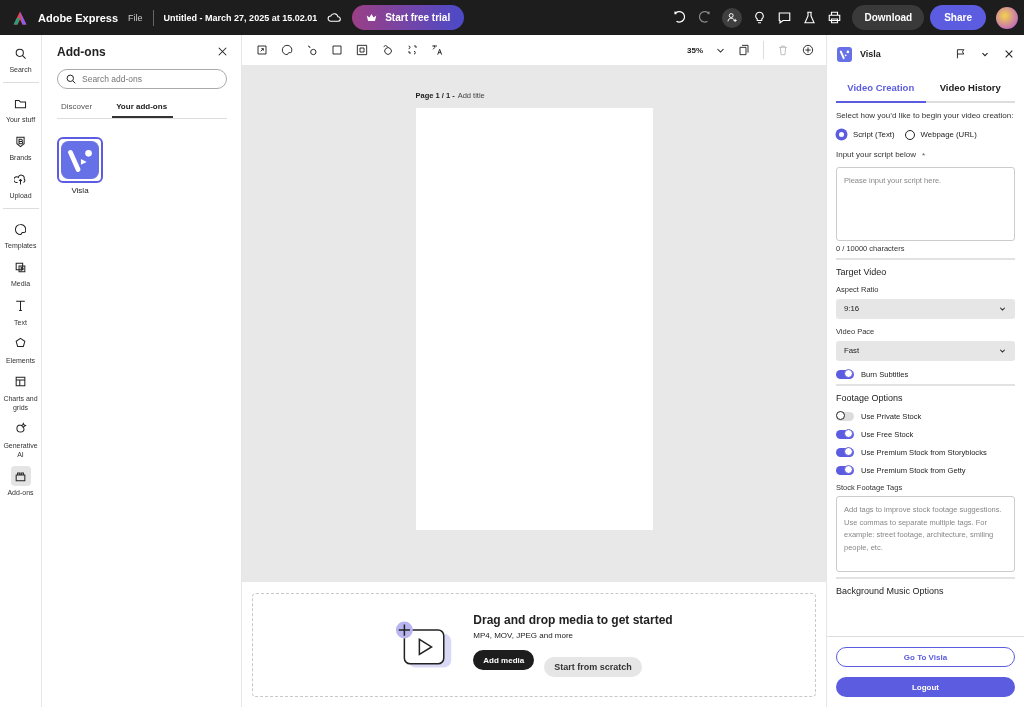 This screenshot has height=707, width=1024. I want to click on start-from-scratch-button: Start from scratch, so click(593, 667).